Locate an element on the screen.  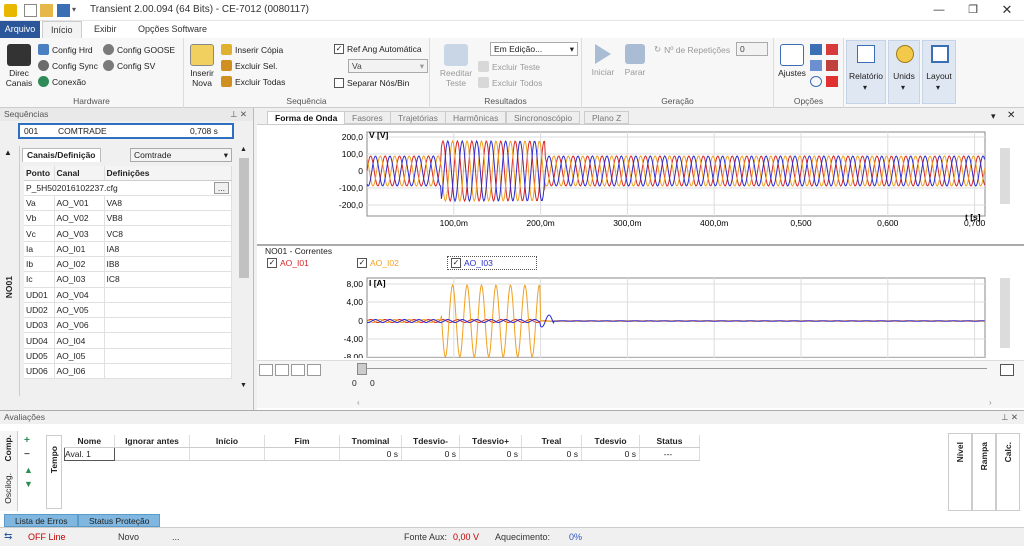
maximize-button: ❐ is located at coordinates (973, 10).